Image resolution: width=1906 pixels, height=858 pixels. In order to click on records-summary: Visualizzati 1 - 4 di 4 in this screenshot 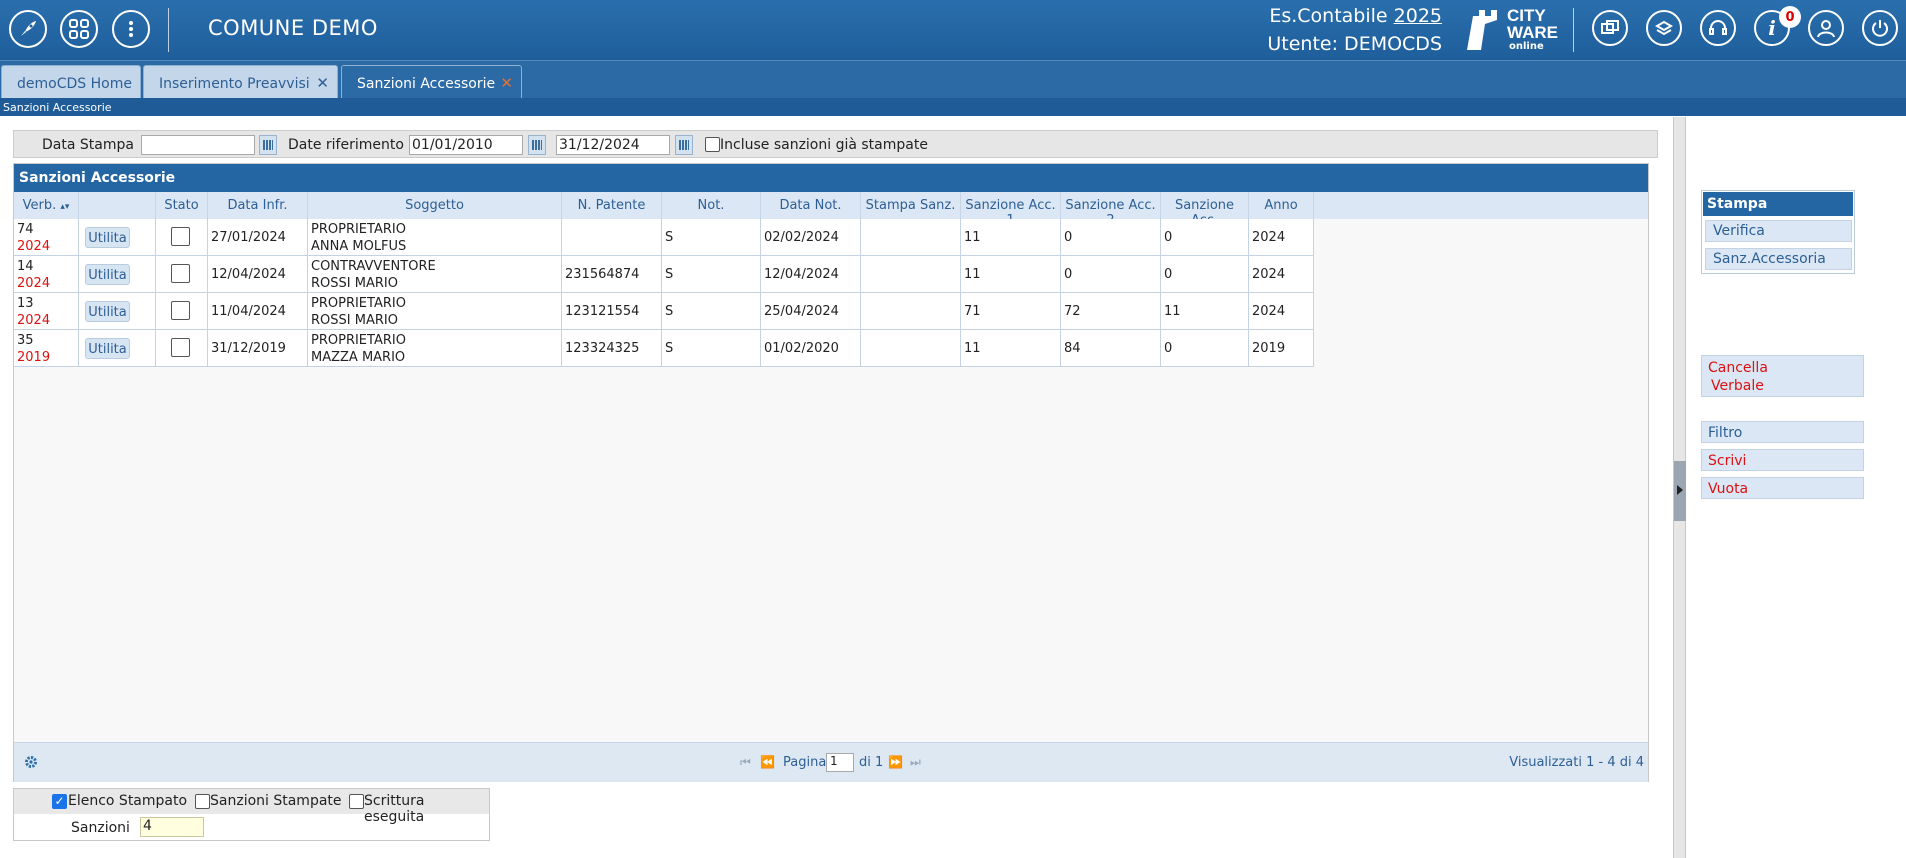, I will do `click(1576, 762)`.